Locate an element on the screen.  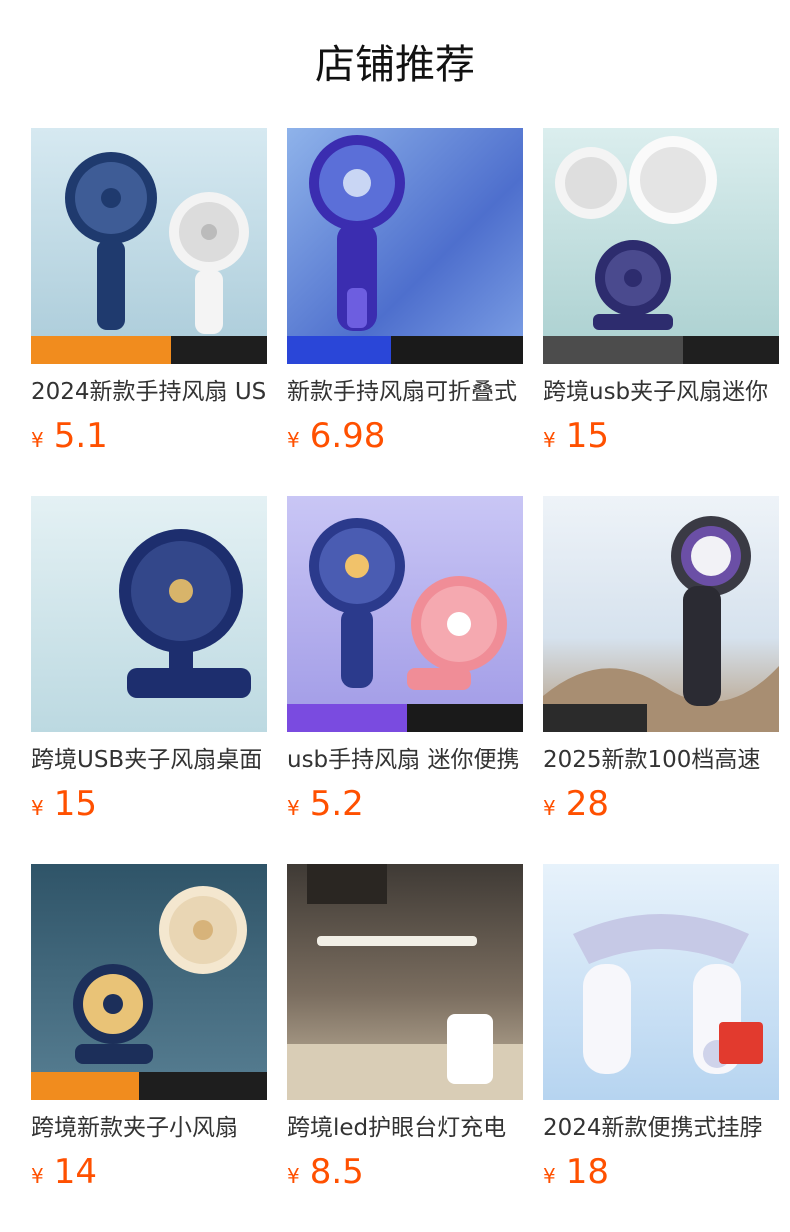
product-price: ¥18 is located at coordinates (661, 1172).